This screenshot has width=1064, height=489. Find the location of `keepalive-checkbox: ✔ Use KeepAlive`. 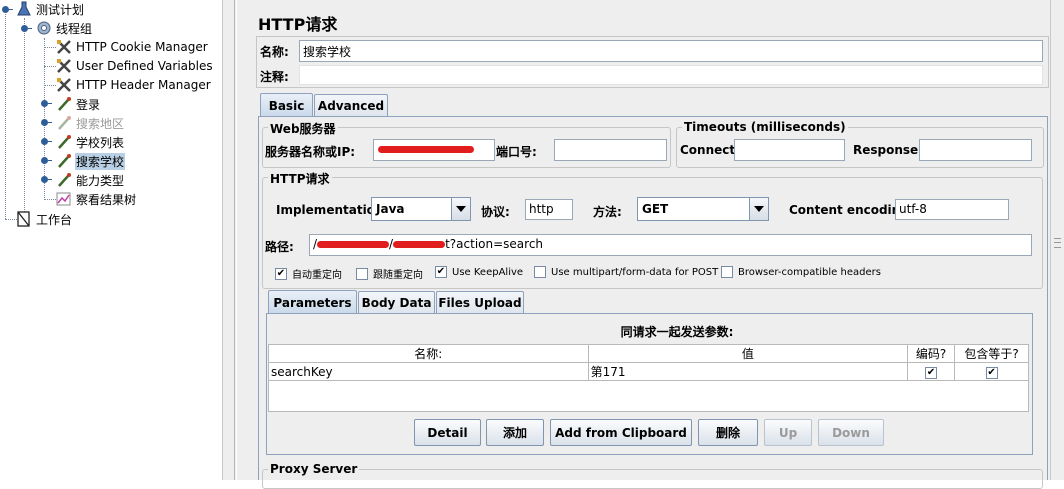

keepalive-checkbox: ✔ Use KeepAlive is located at coordinates (479, 272).